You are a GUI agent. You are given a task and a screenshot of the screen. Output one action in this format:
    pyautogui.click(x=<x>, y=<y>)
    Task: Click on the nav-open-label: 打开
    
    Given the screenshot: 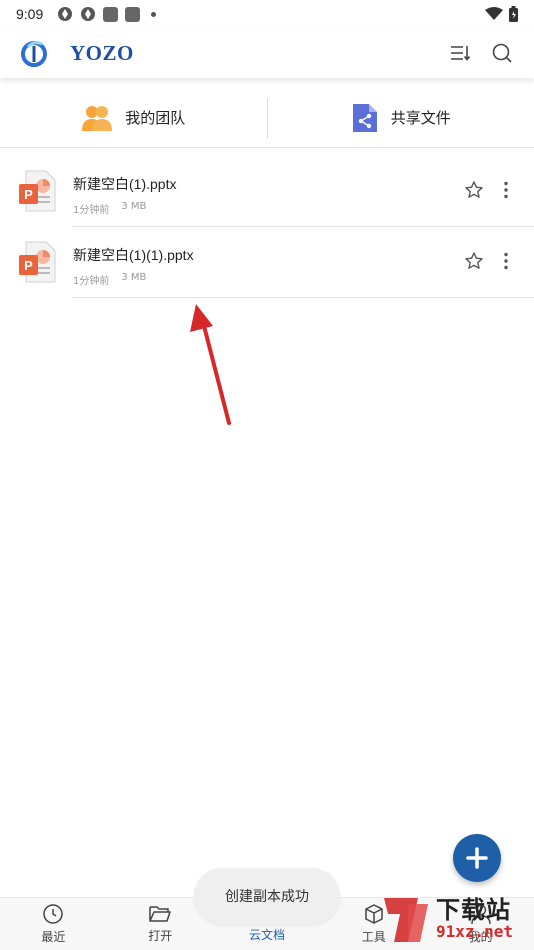 What is the action you would take?
    pyautogui.click(x=160, y=936)
    